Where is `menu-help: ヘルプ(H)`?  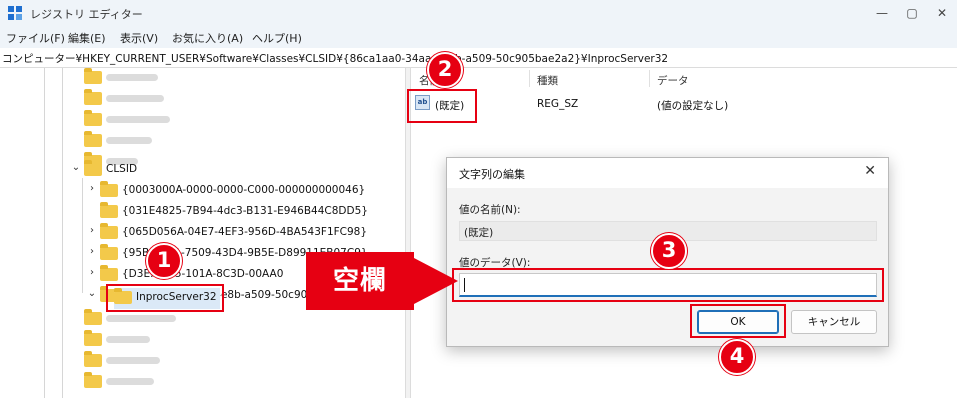
menu-help: ヘルプ(H) is located at coordinates (277, 38).